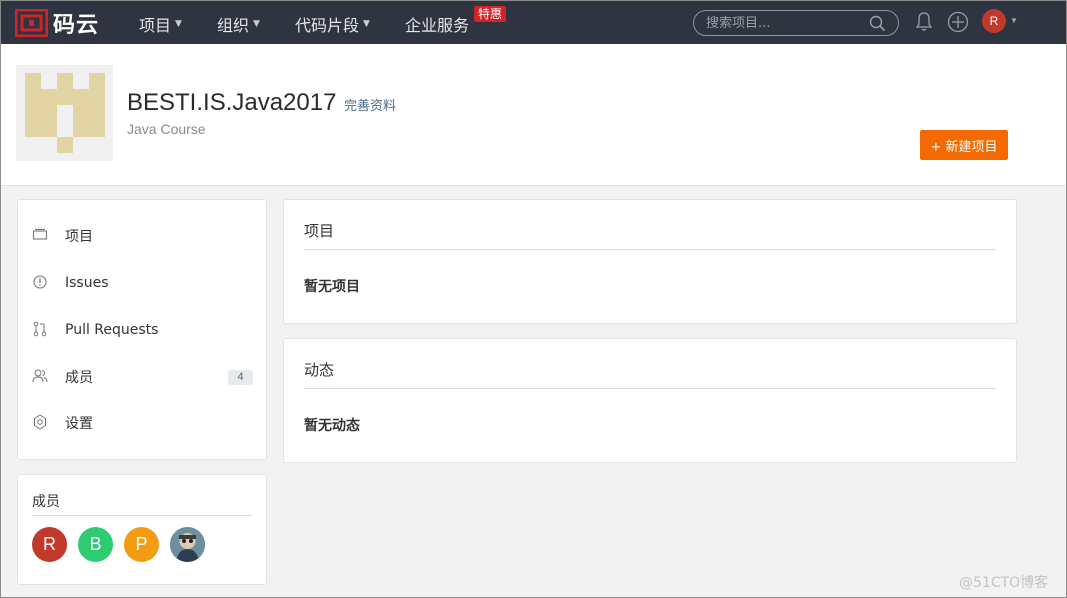 The width and height of the screenshot is (1067, 598). Describe the element at coordinates (79, 378) in the screenshot. I see `sidebar-item-label: 成员` at that location.